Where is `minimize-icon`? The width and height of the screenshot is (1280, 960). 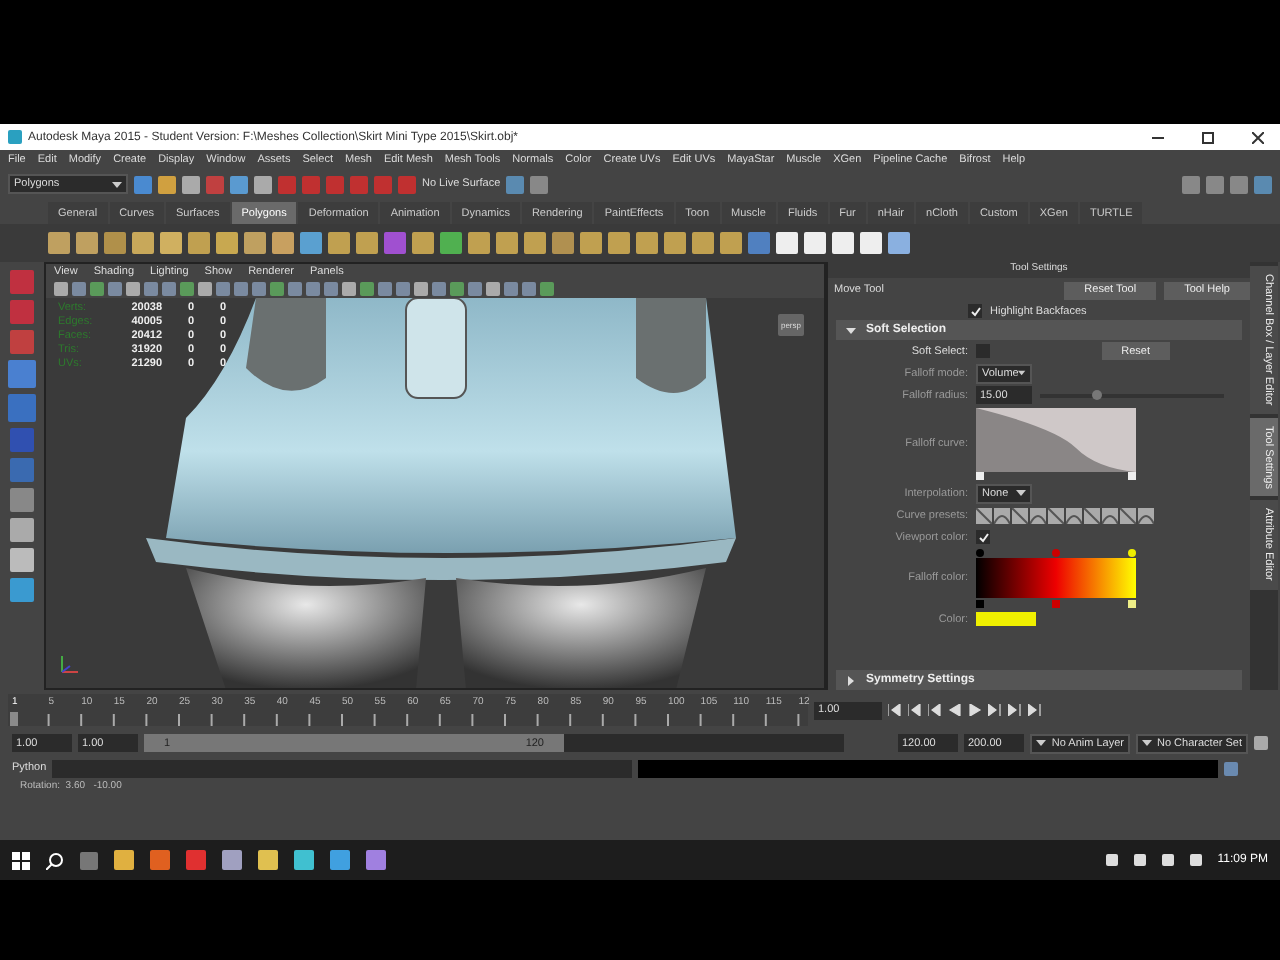 minimize-icon is located at coordinates (1158, 137).